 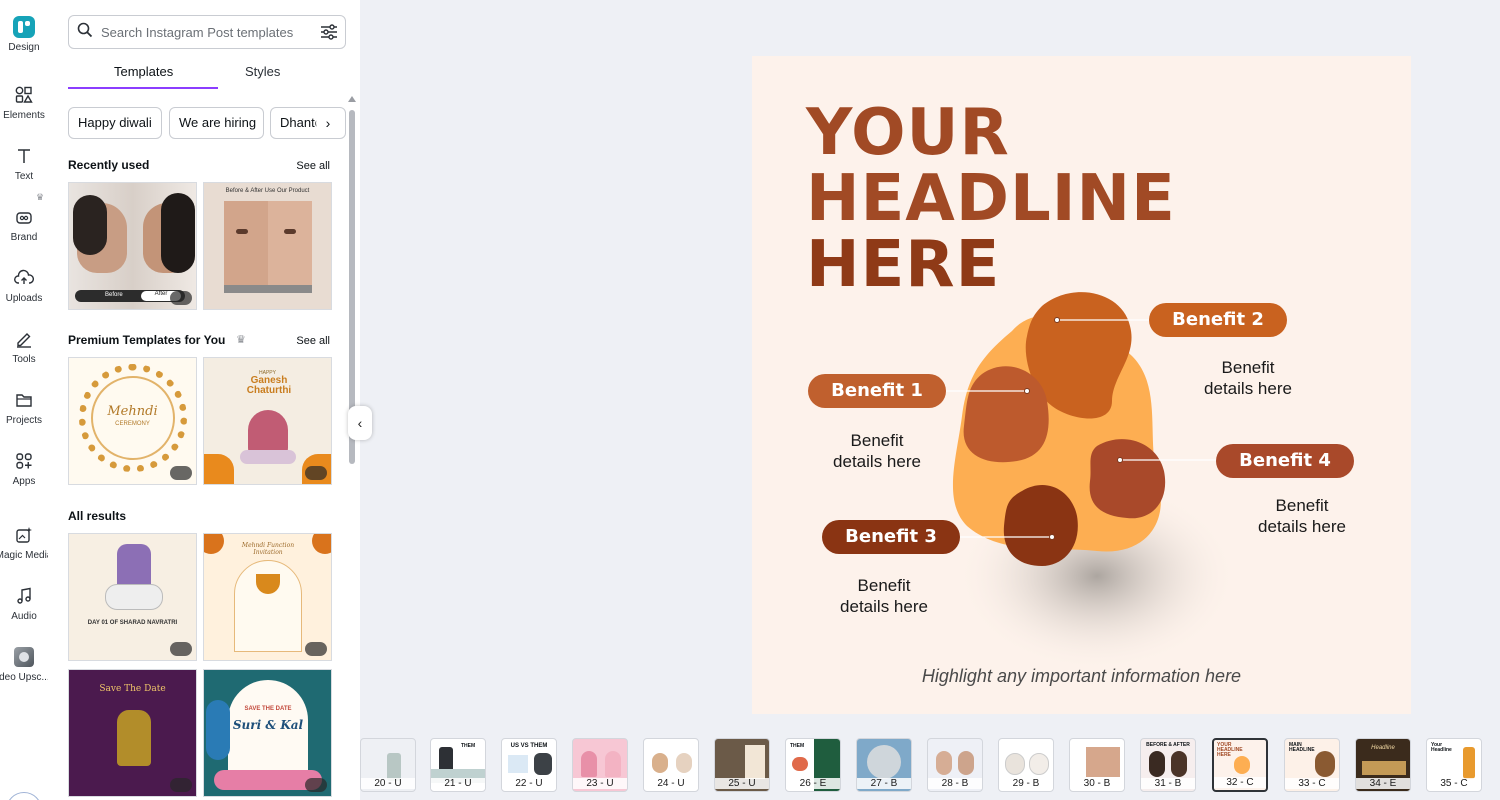 I want to click on page-label: 20 - U, so click(x=388, y=783).